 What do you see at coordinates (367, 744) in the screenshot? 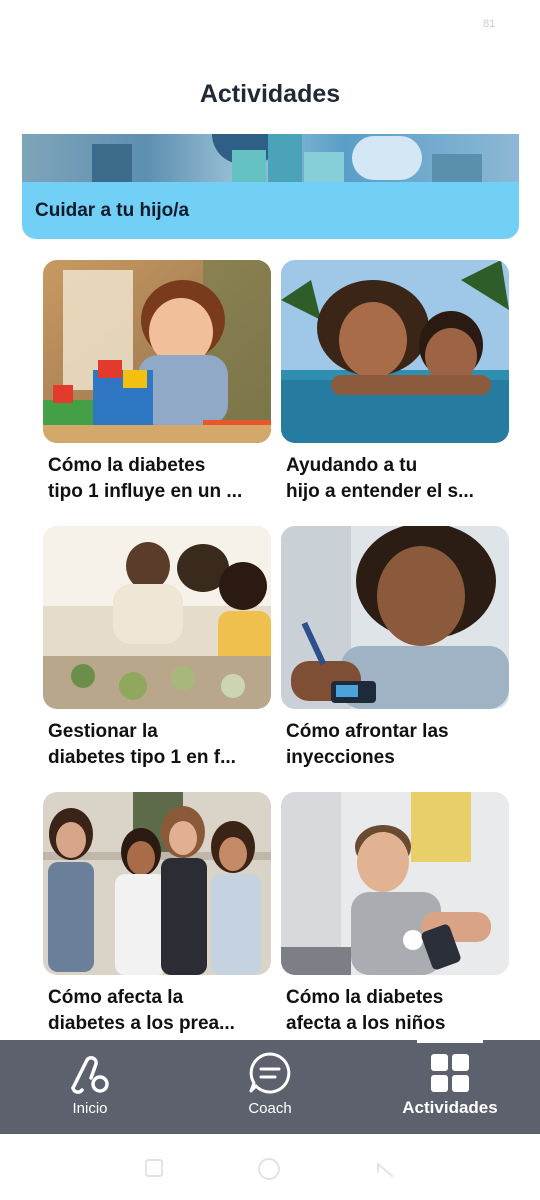
I see `card-title: Cómo afrontar las inyecciones` at bounding box center [367, 744].